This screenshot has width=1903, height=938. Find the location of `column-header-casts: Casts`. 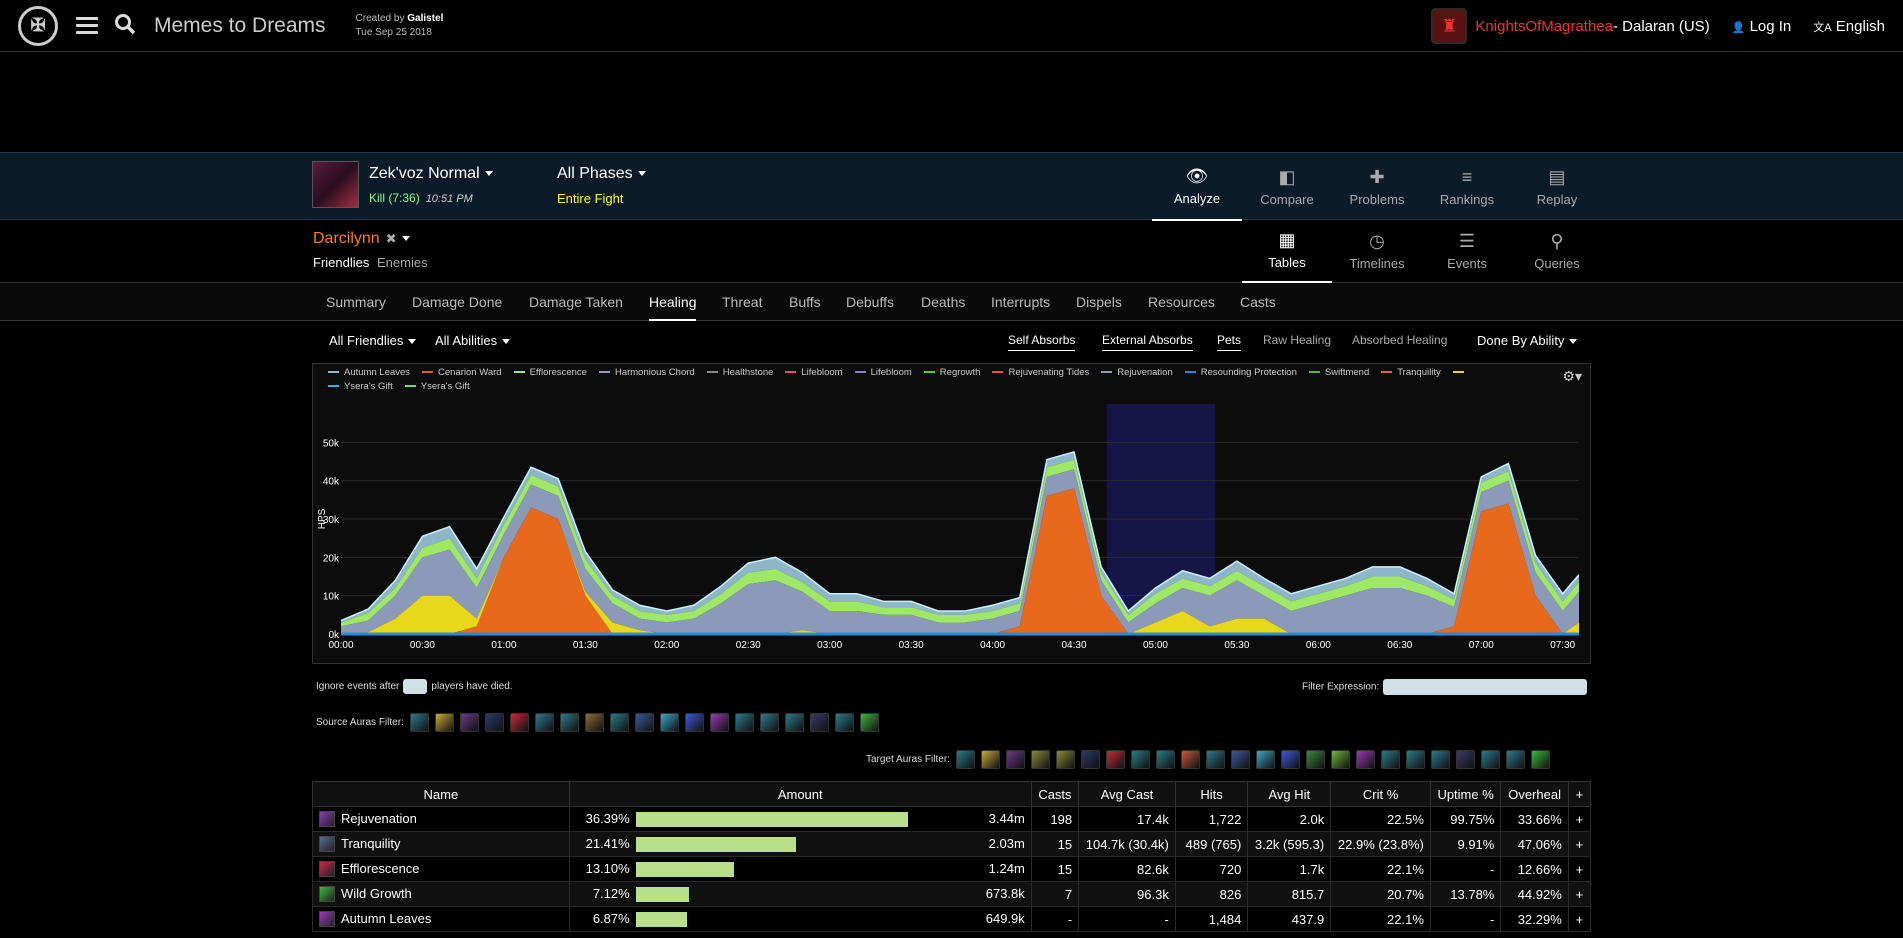

column-header-casts: Casts is located at coordinates (1055, 794).